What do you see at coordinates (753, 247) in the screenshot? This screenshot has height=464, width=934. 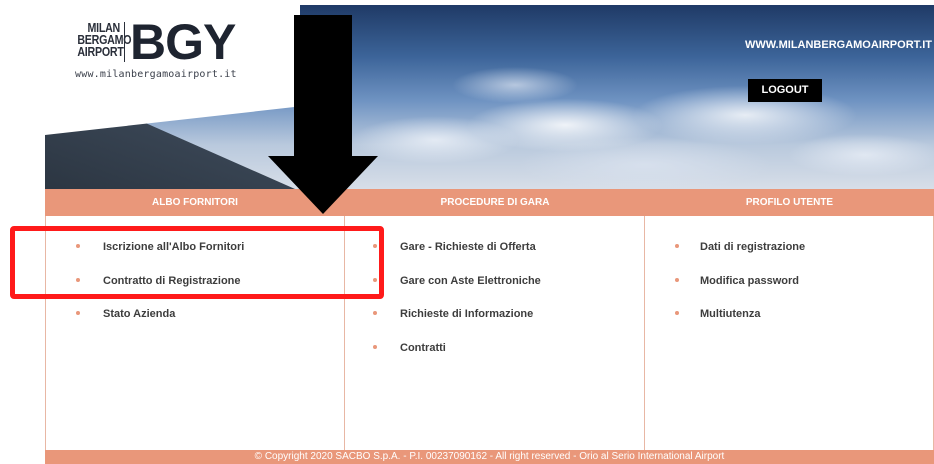 I see `menu-item-label: Dati di registrazione` at bounding box center [753, 247].